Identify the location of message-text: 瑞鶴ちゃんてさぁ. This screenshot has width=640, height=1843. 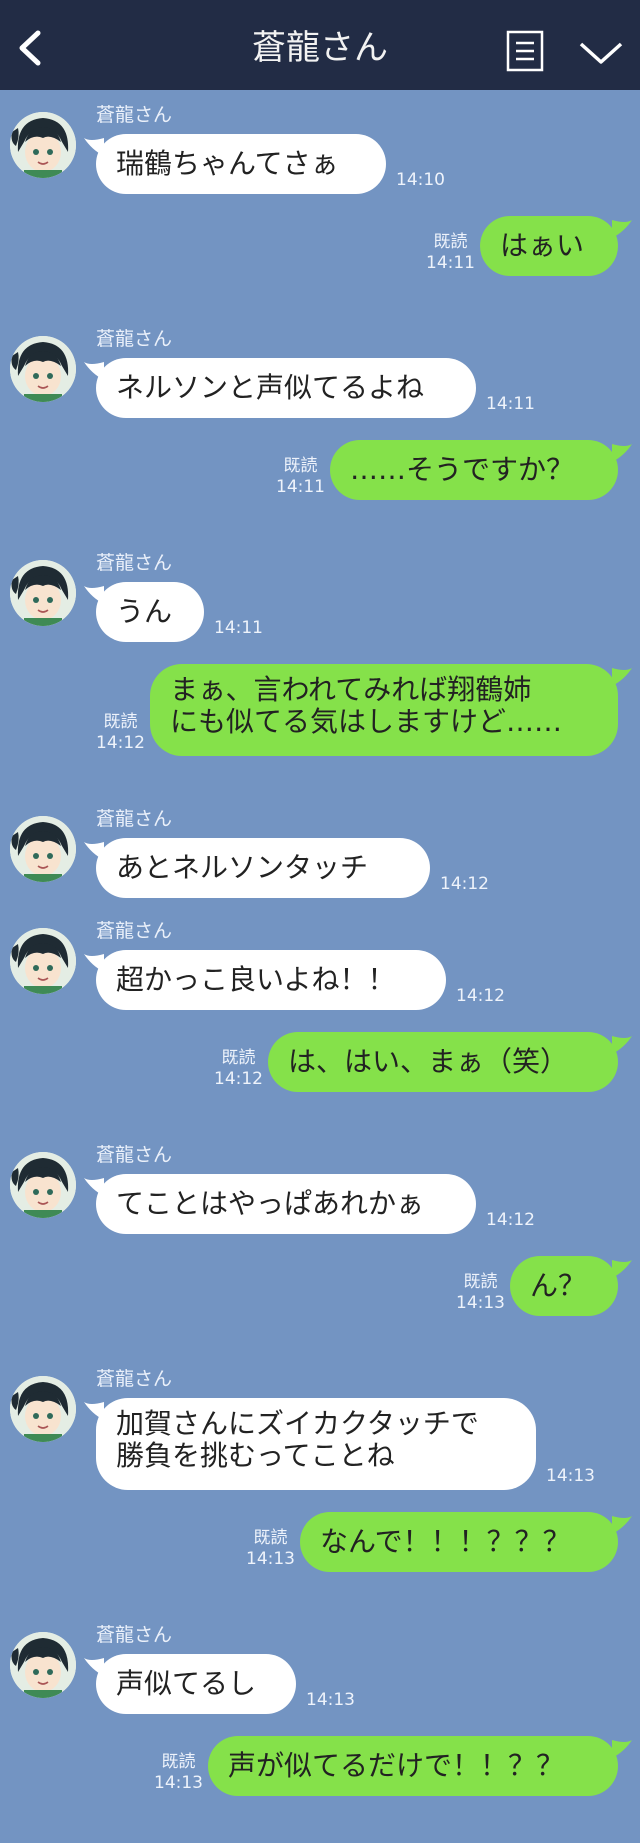
(227, 163).